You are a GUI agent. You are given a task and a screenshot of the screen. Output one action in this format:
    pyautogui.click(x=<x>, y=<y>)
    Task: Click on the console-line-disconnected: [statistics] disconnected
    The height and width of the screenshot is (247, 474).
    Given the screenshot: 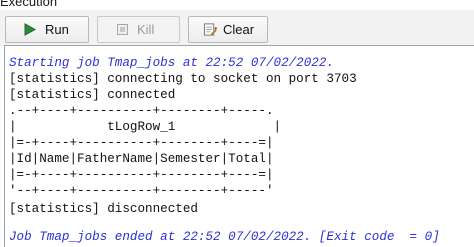 What is the action you would take?
    pyautogui.click(x=103, y=209)
    